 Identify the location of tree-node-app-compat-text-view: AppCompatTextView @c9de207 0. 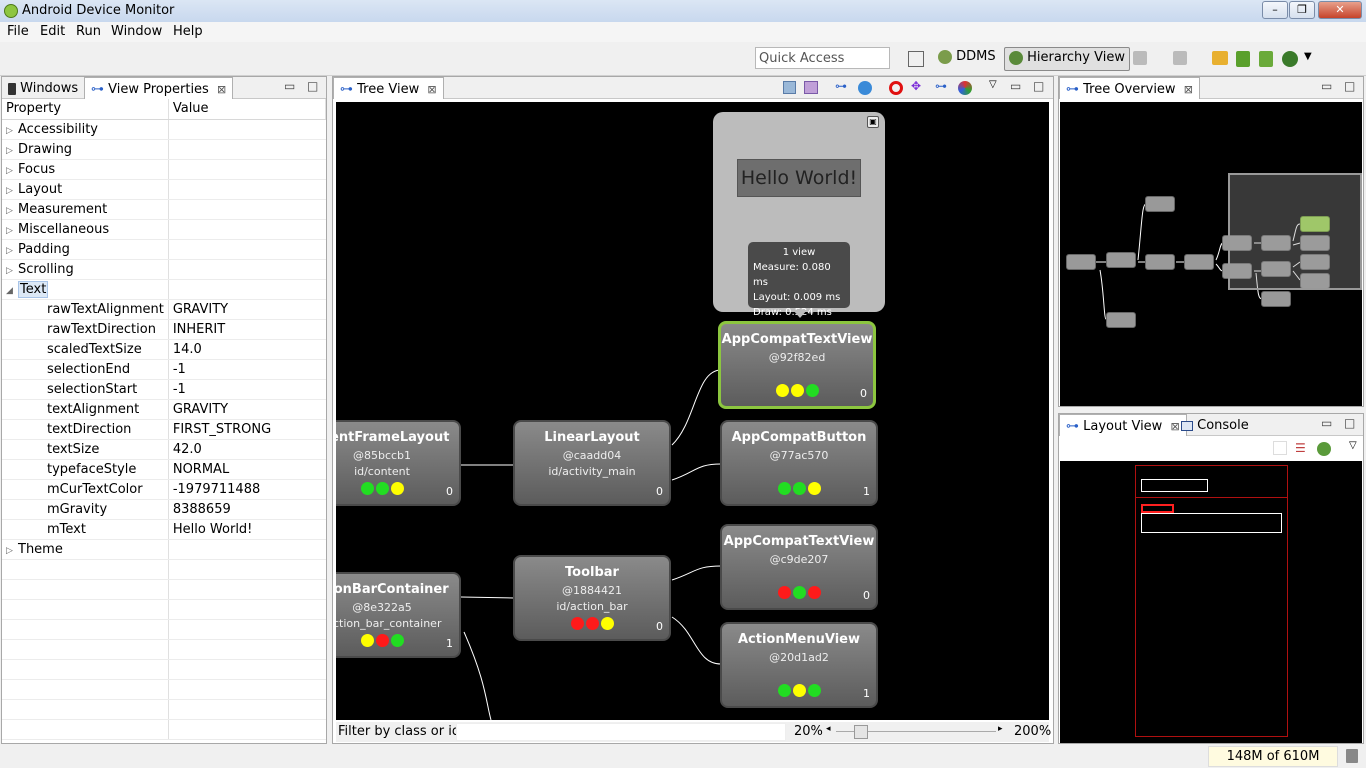
(799, 567).